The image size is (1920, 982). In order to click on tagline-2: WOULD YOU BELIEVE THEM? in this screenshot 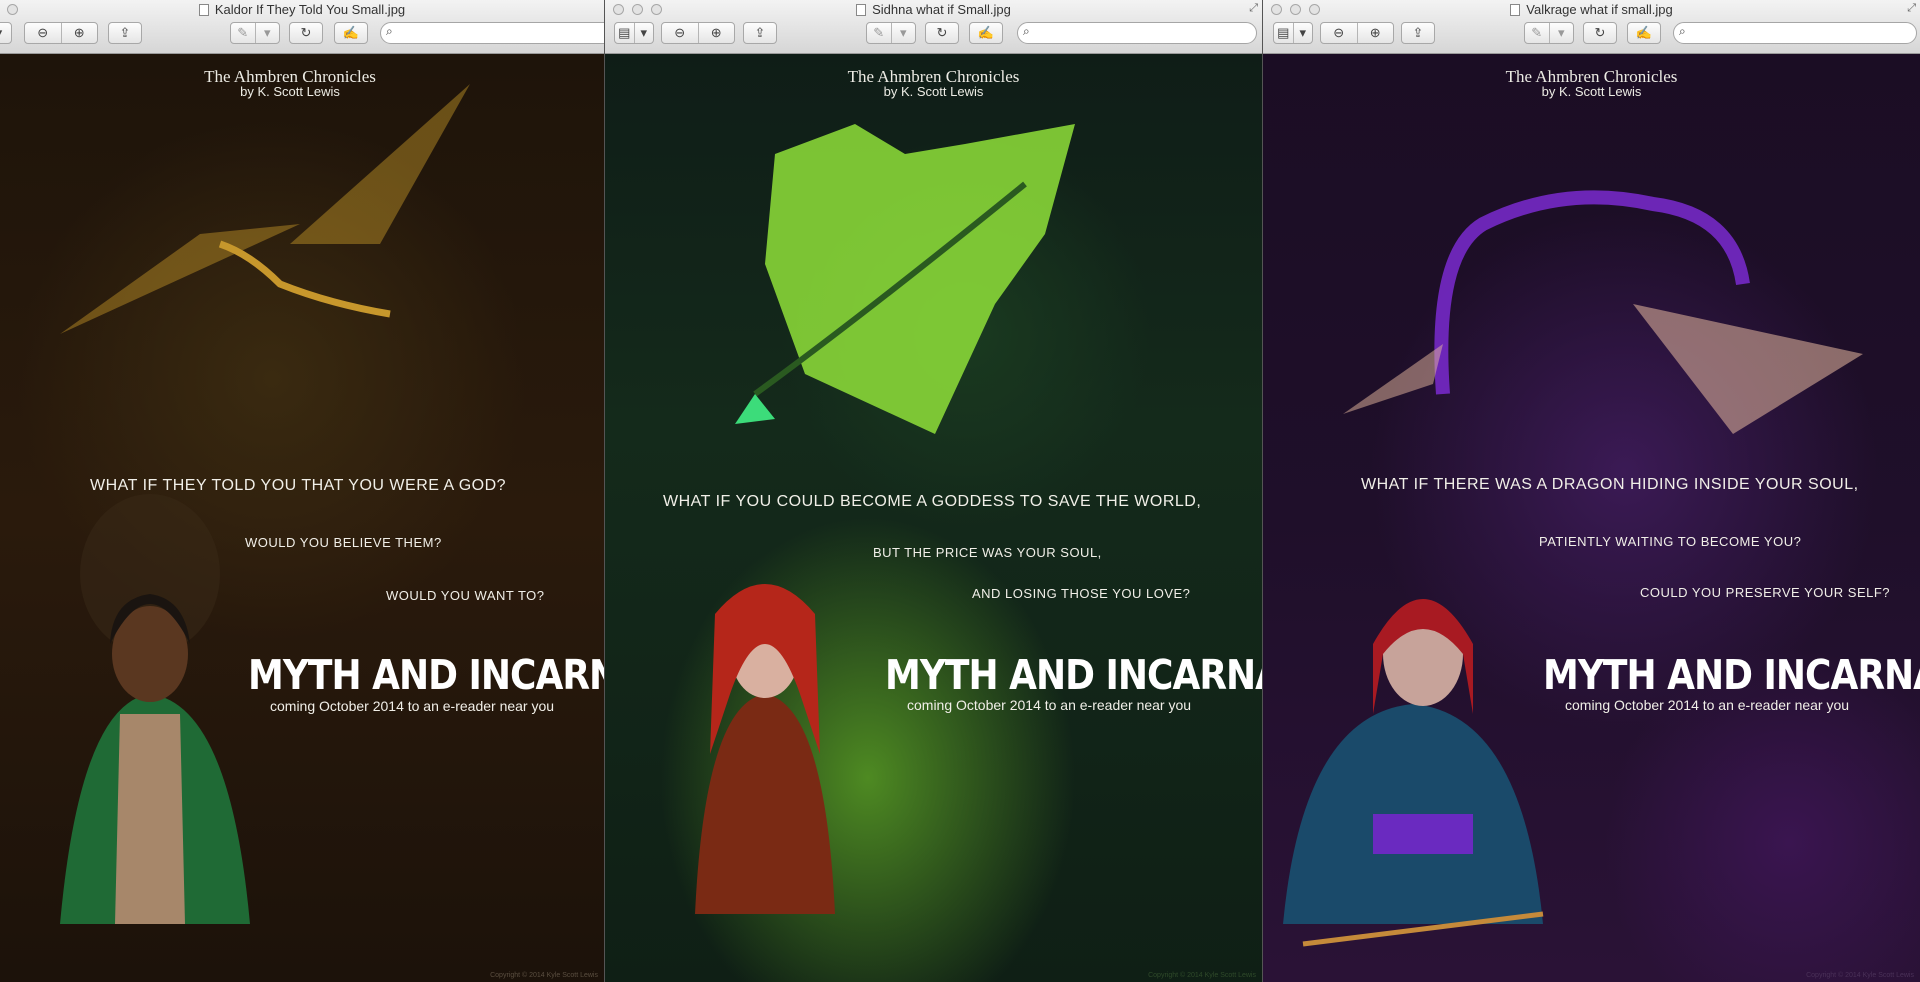, I will do `click(343, 542)`.